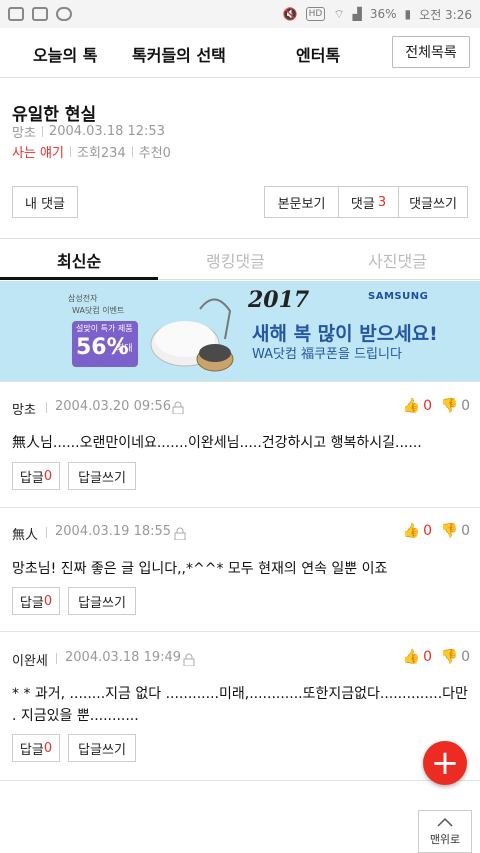 The height and width of the screenshot is (853, 480). I want to click on recommend-count: 0, so click(166, 153).